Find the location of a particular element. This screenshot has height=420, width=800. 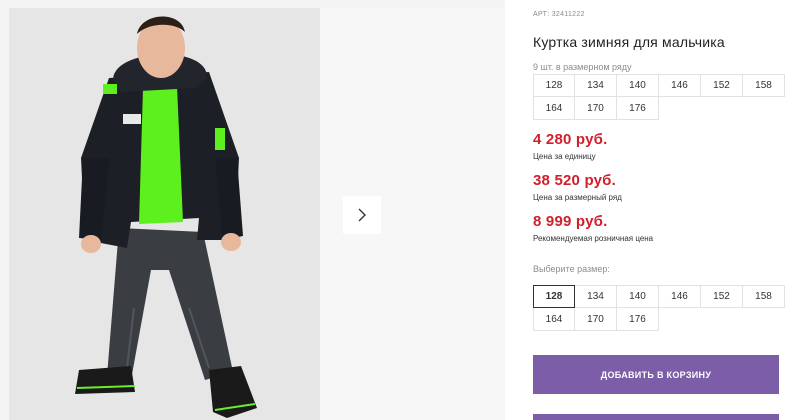

size-set-grid: 128 134 140 146 152 158 164 170 176 is located at coordinates (659, 97).